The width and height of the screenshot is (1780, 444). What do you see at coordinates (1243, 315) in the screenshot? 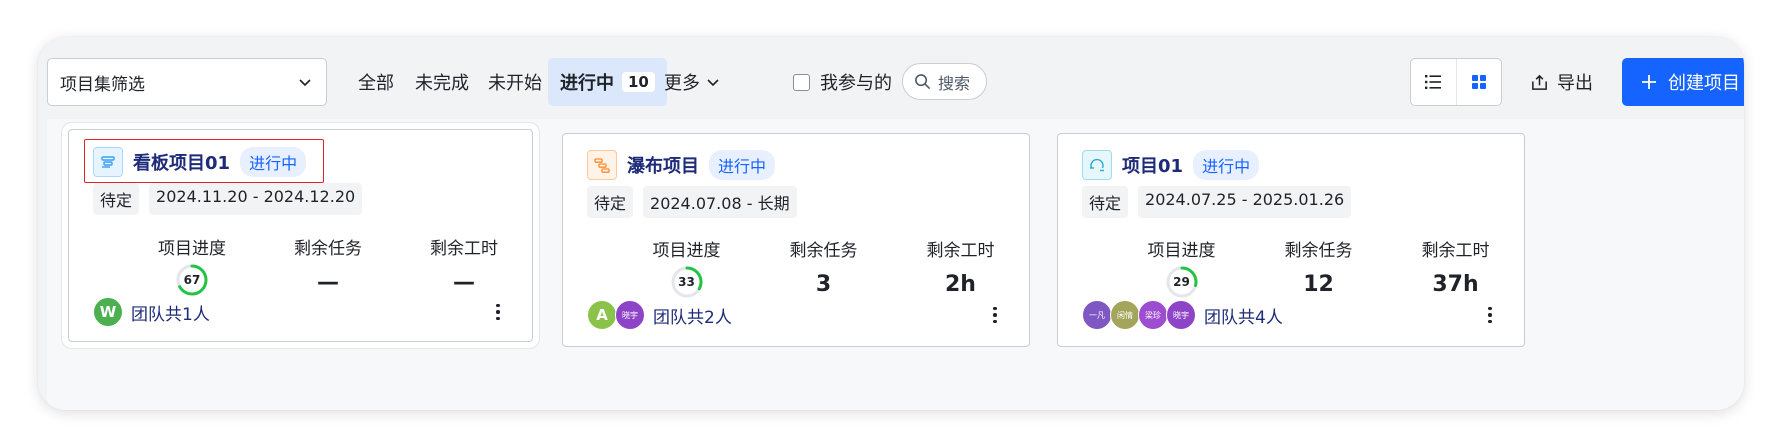
I see `team-count-link: 团队共4人` at bounding box center [1243, 315].